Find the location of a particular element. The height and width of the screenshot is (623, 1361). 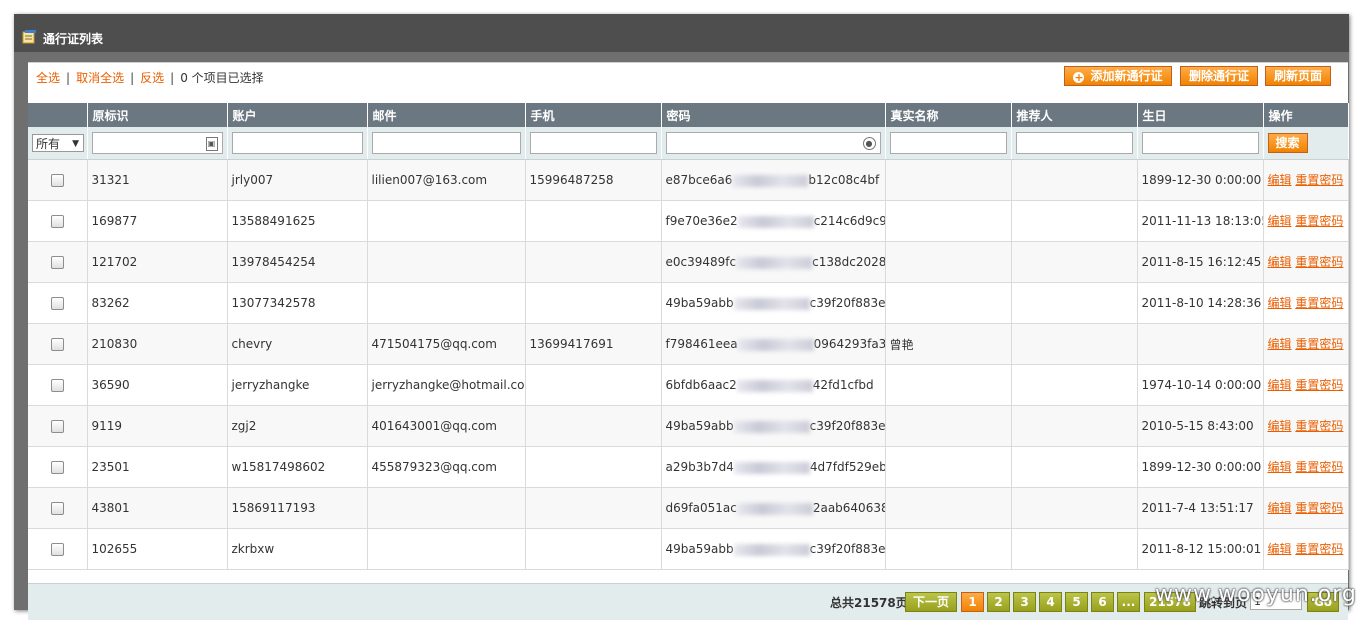

deselect-all-link: 取消全选 is located at coordinates (100, 78).